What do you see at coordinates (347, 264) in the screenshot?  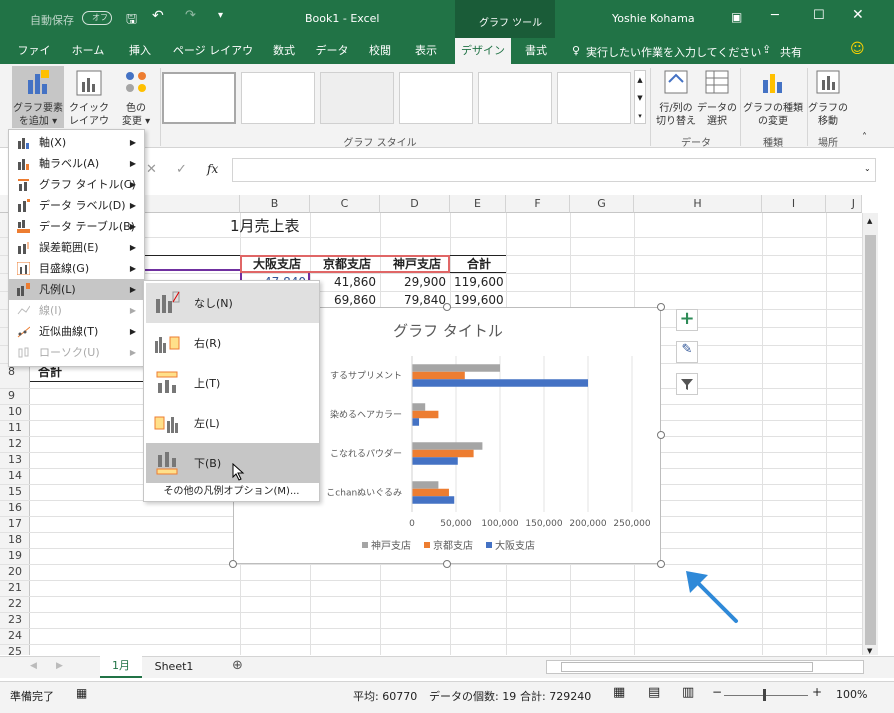 I see `header-cell: 京都支店` at bounding box center [347, 264].